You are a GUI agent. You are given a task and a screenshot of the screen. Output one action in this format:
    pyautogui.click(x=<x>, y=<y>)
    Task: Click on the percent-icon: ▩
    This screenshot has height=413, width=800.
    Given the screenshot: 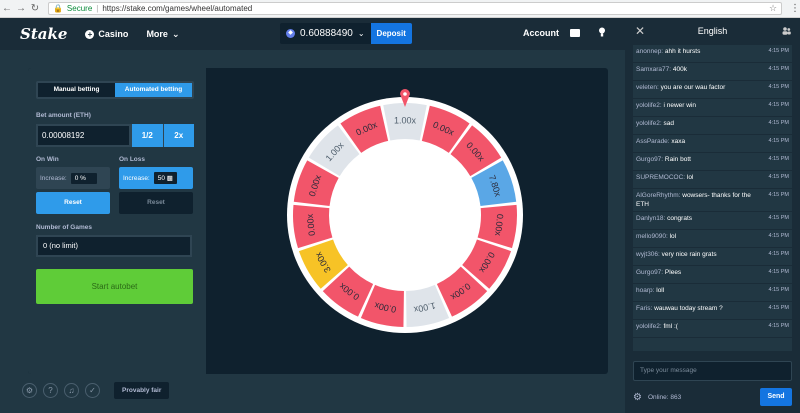 What is the action you would take?
    pyautogui.click(x=169, y=178)
    